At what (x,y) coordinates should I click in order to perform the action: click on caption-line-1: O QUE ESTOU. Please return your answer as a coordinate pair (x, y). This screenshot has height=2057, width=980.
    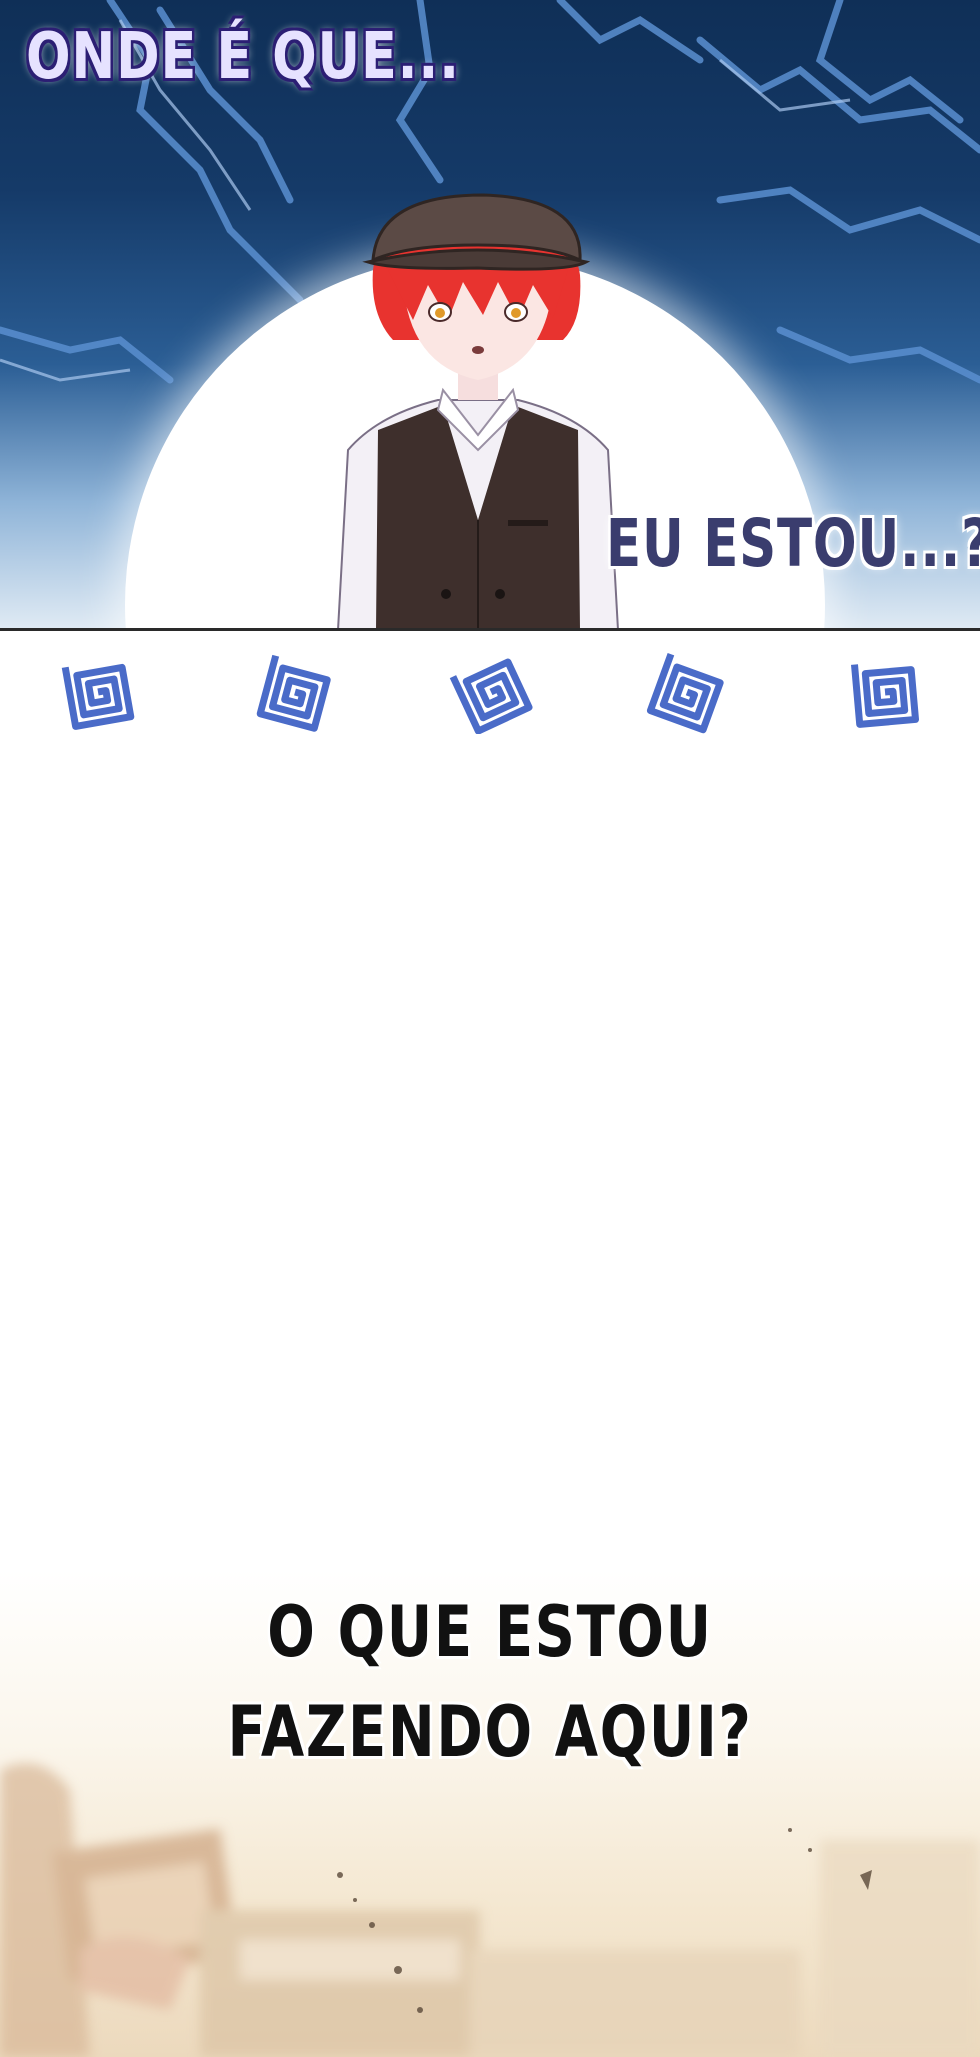
    Looking at the image, I should click on (490, 1632).